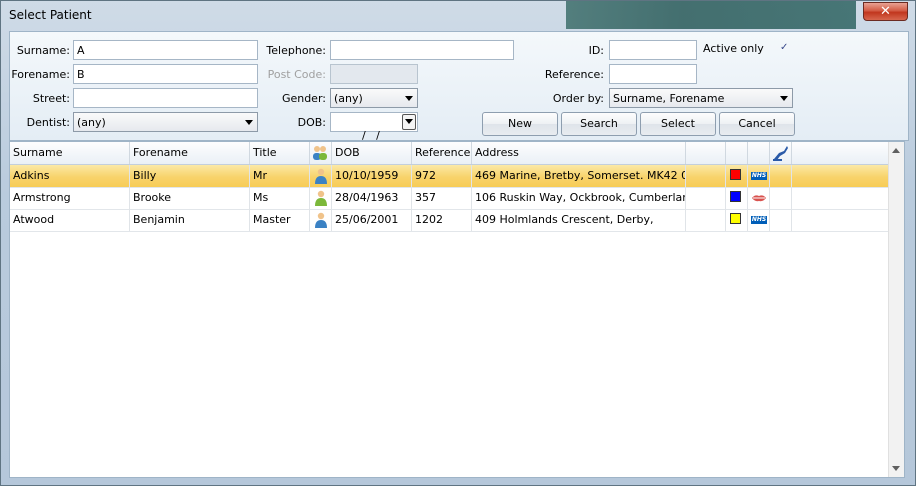  I want to click on date-picker-button, so click(409, 122).